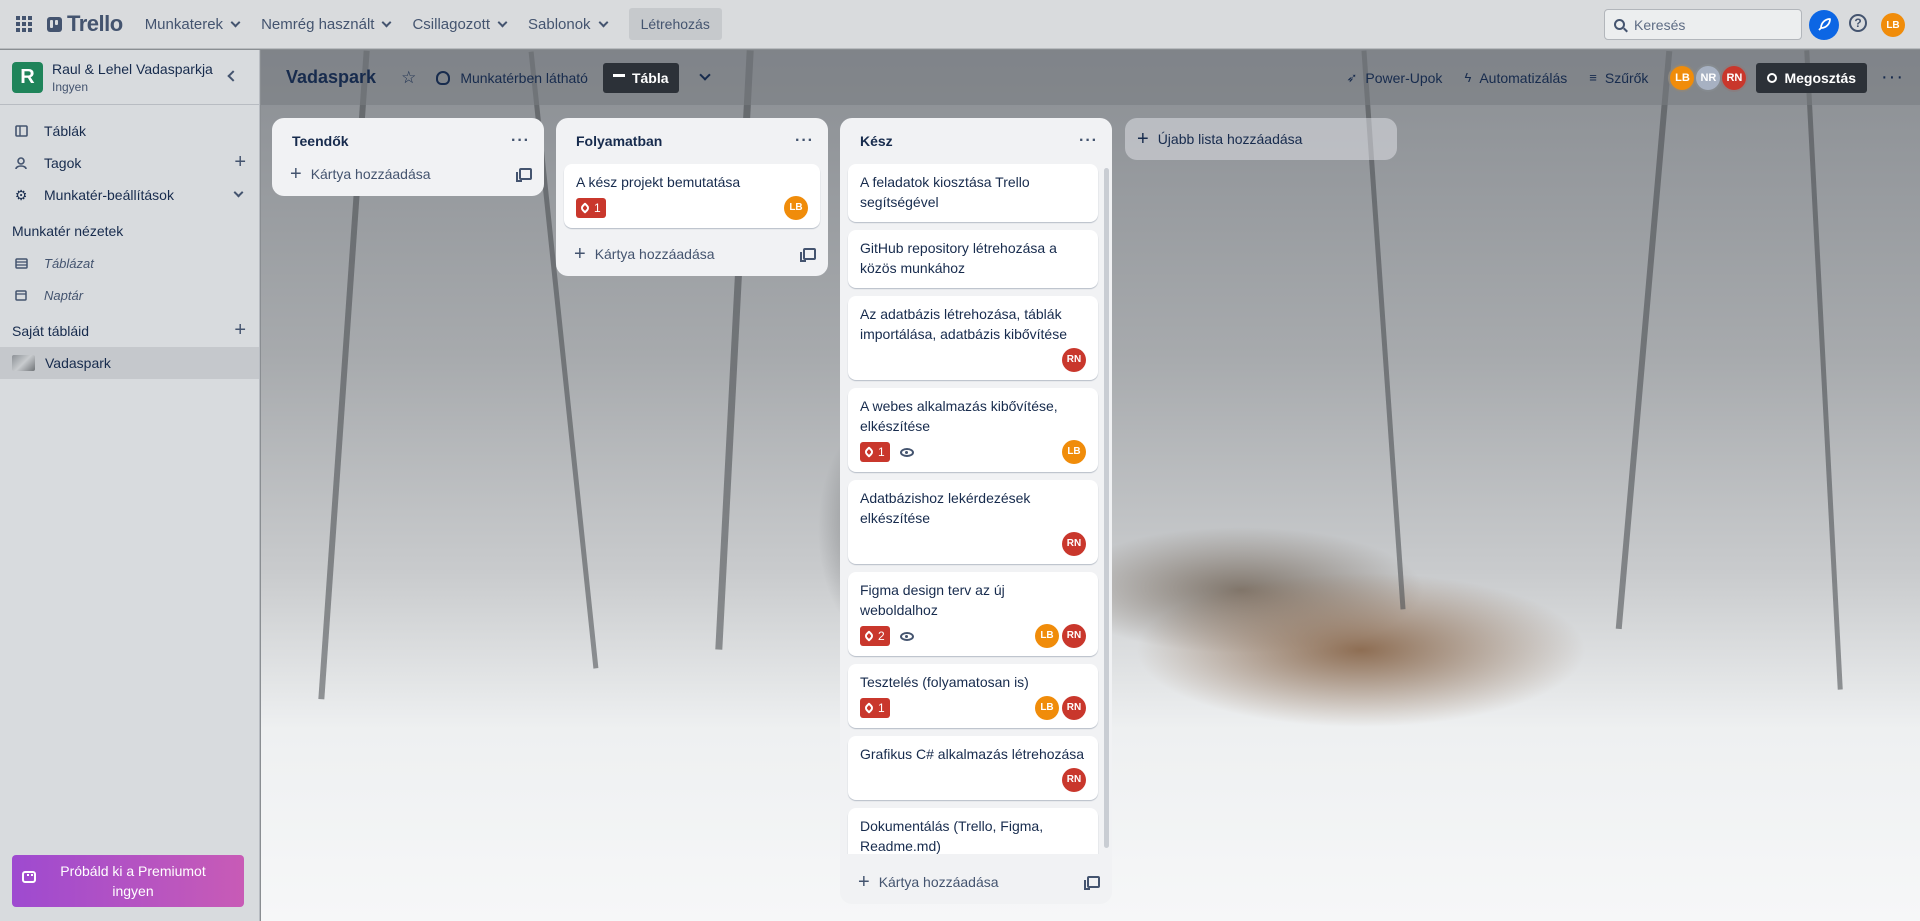 The image size is (1920, 921). Describe the element at coordinates (1515, 78) in the screenshot. I see `automation-button: ϟ Automatizálás` at that location.